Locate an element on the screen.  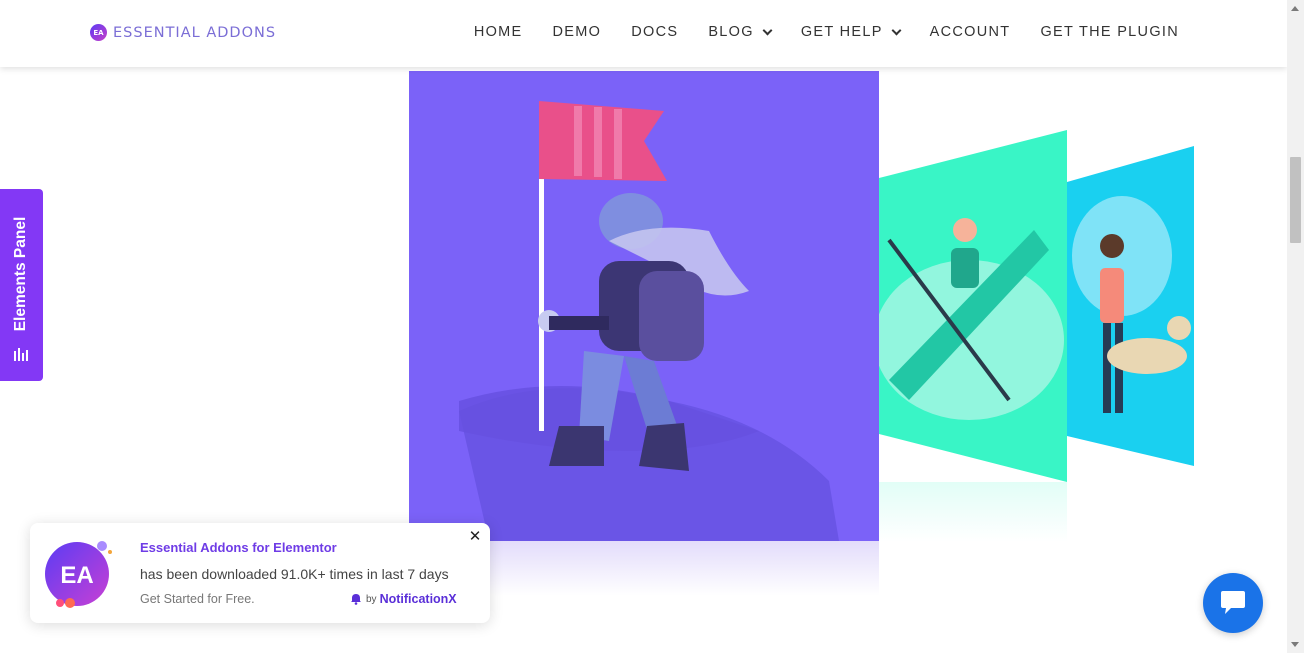
essential-addons-logo-icon: EA is located at coordinates (78, 574).